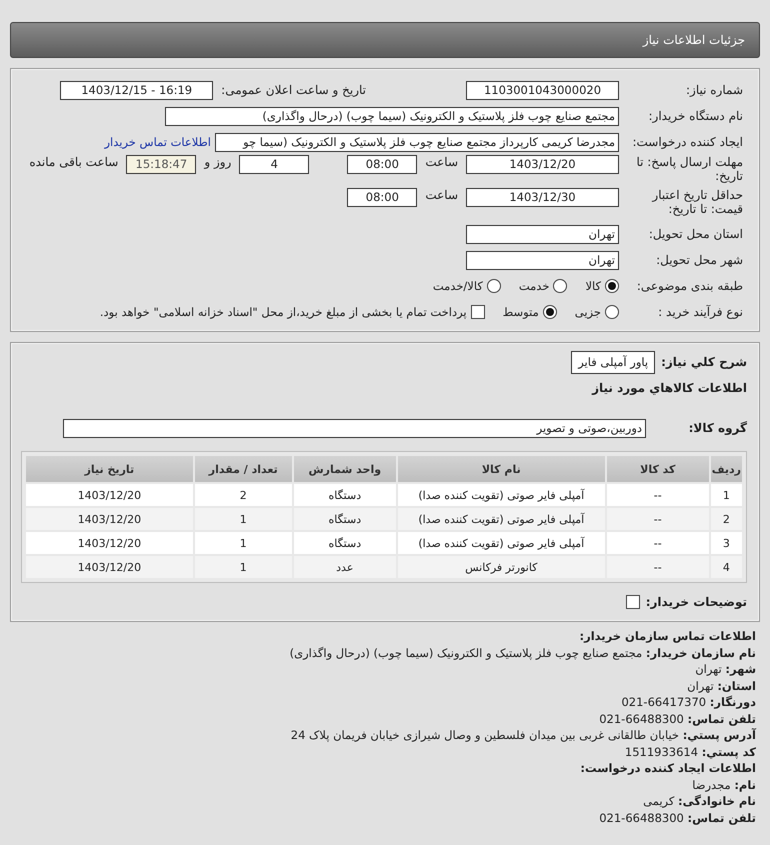 This screenshot has width=770, height=845. Describe the element at coordinates (726, 543) in the screenshot. I see `table-cell: 3` at that location.